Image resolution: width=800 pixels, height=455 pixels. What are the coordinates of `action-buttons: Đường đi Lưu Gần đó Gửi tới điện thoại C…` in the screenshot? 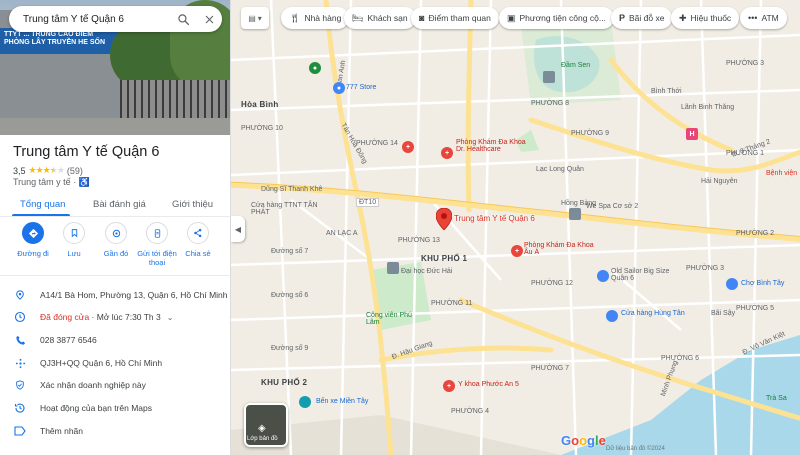 It's located at (115, 247).